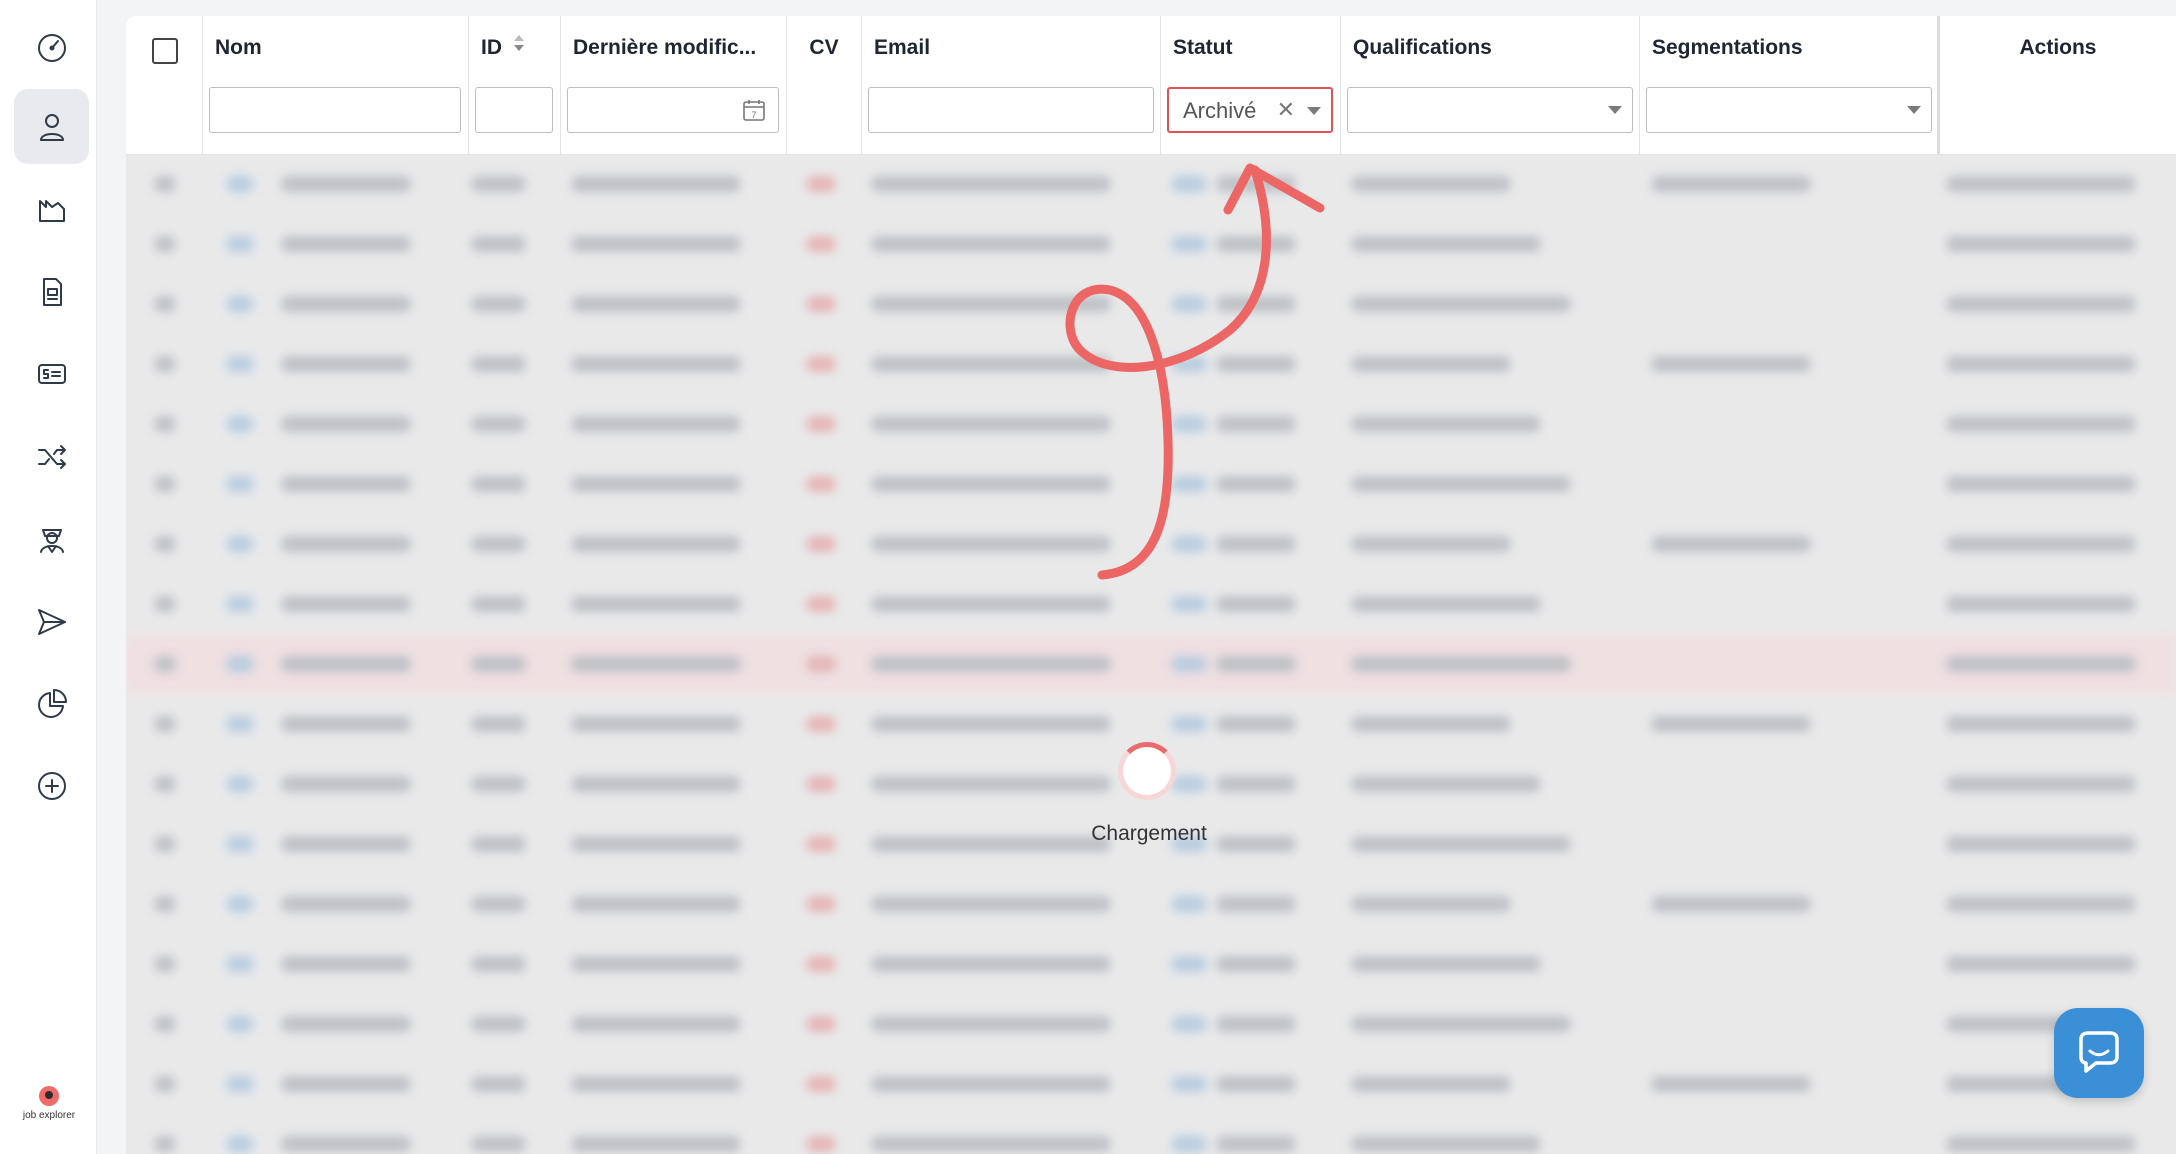  What do you see at coordinates (51, 291) in the screenshot?
I see `nav-documents` at bounding box center [51, 291].